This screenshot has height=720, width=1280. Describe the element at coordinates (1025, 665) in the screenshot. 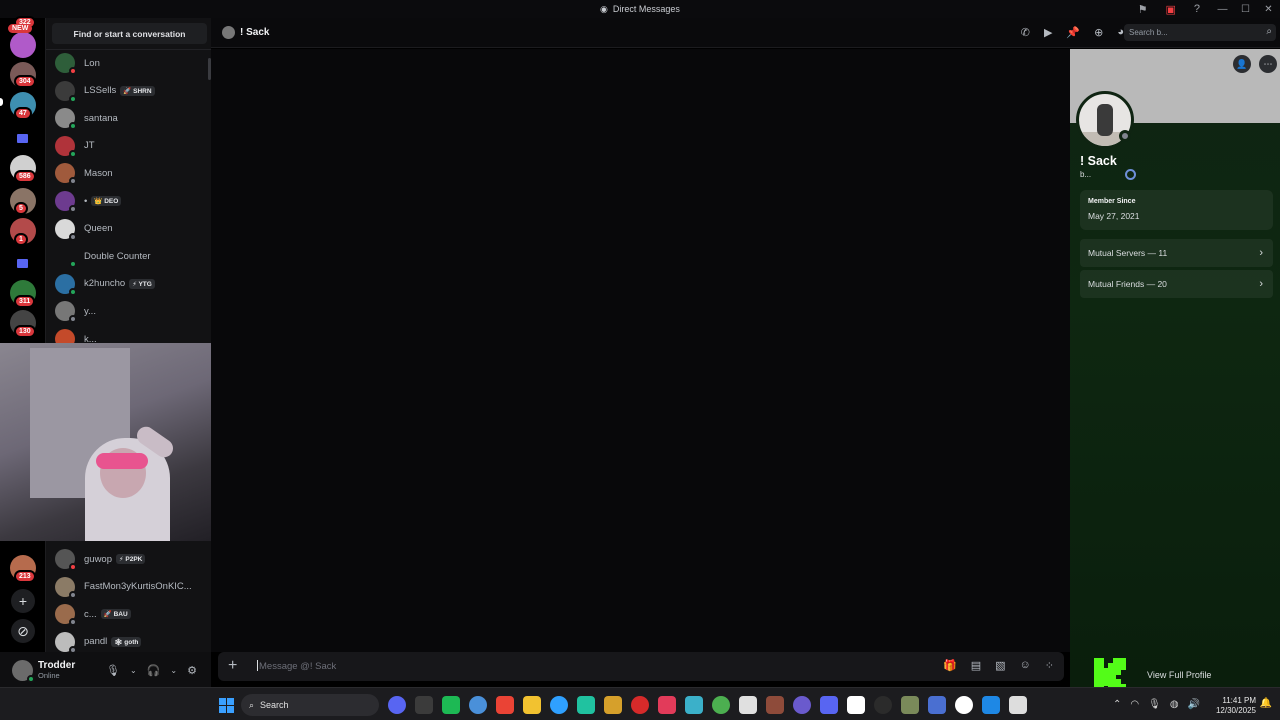

I see `emoji-icon: ☺` at that location.